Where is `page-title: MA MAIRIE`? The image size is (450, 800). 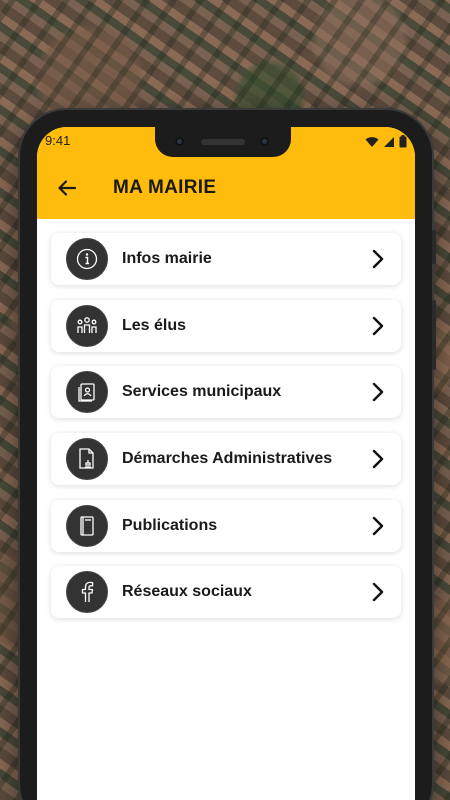
page-title: MA MAIRIE is located at coordinates (165, 187).